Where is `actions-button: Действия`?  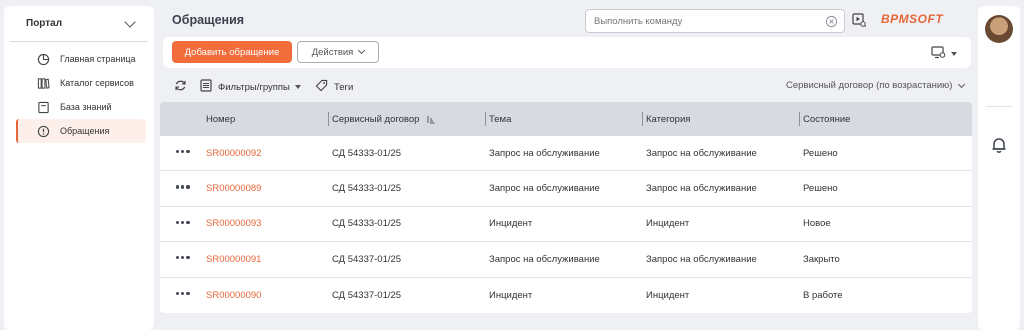 actions-button: Действия is located at coordinates (338, 52).